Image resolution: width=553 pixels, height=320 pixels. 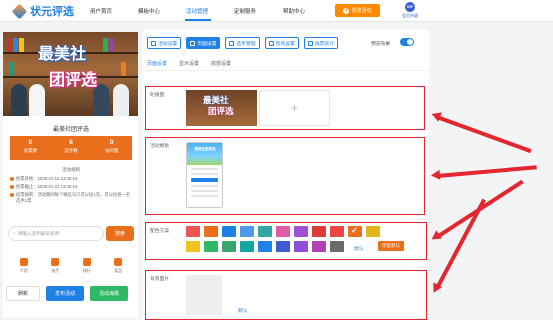 What do you see at coordinates (12, 195) in the screenshot?
I see `info-icon` at bounding box center [12, 195].